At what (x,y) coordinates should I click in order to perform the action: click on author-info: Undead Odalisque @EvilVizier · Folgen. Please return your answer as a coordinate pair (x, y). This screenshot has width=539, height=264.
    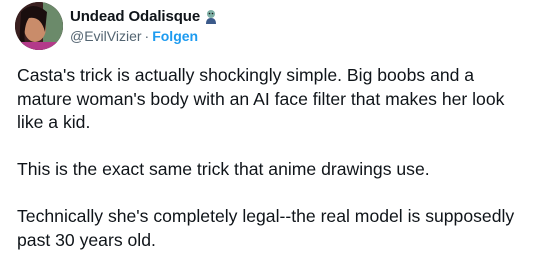
    Looking at the image, I should click on (144, 25).